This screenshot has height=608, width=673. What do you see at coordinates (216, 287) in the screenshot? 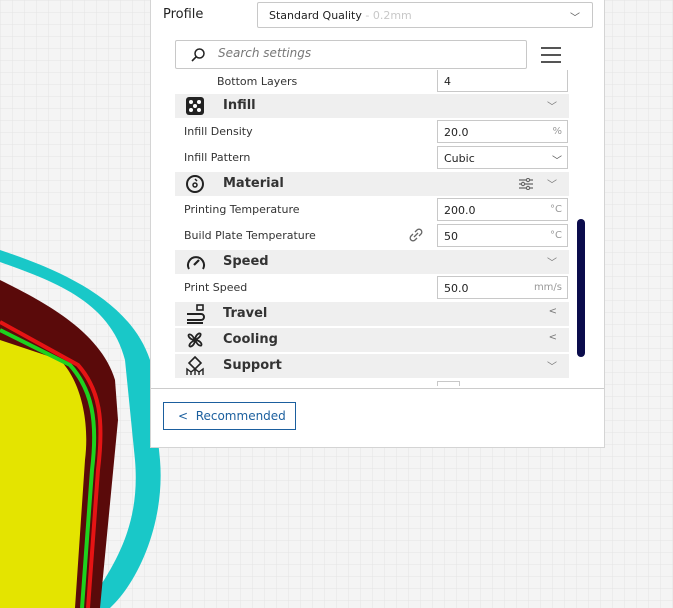
I see `setting-label: Print Speed` at bounding box center [216, 287].